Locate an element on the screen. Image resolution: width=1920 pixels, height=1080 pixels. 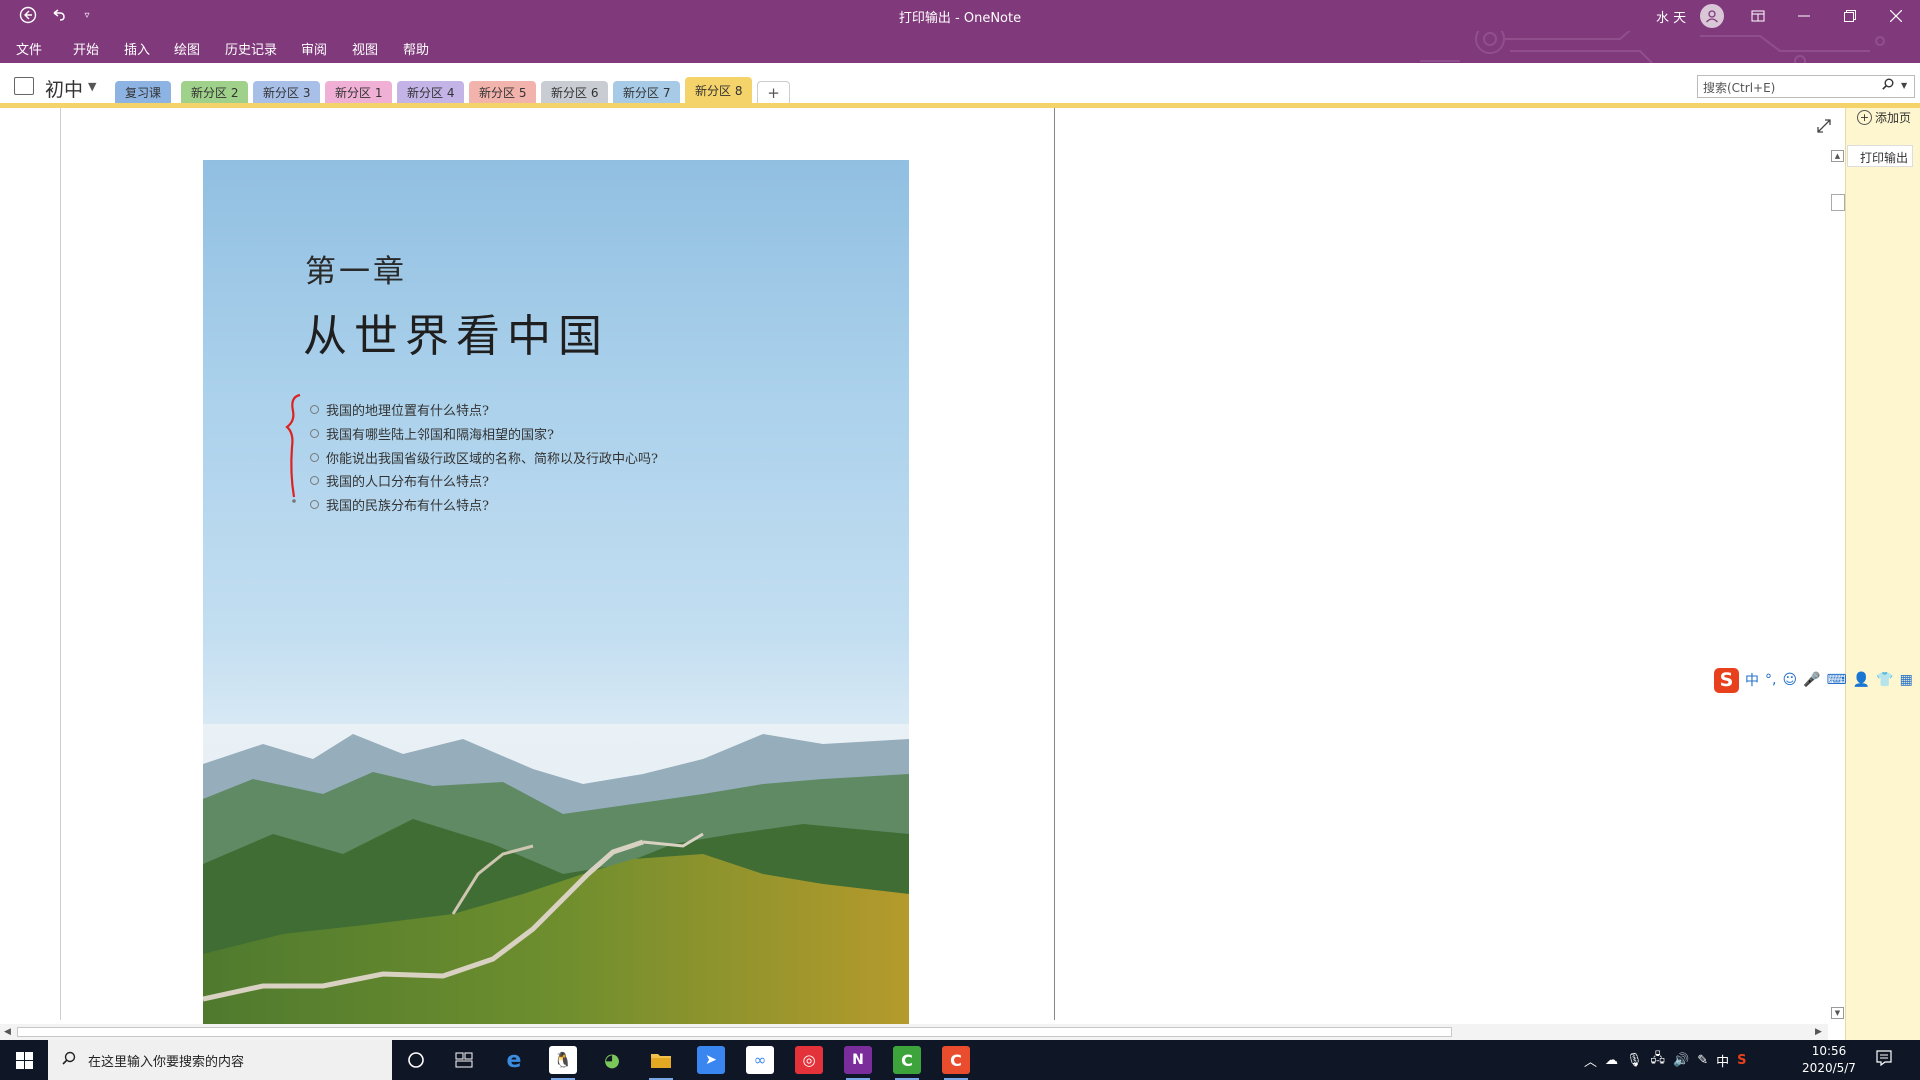
microphone-icon: 🎙 is located at coordinates (1634, 1060).